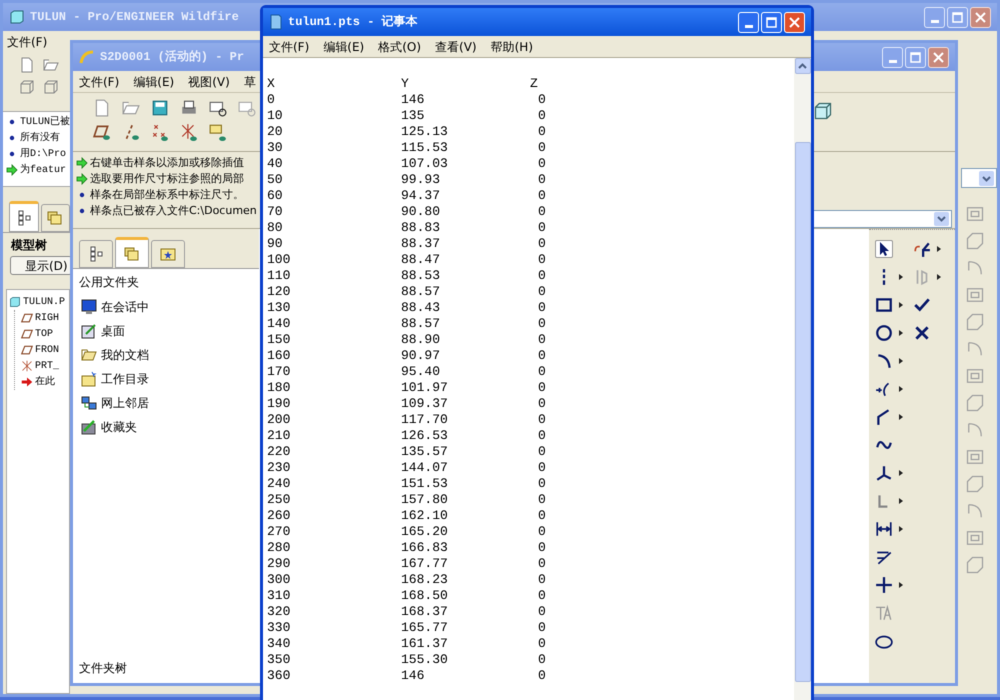 The height and width of the screenshot is (700, 1000). What do you see at coordinates (275, 212) in the screenshot?
I see `data-value: 70` at bounding box center [275, 212].